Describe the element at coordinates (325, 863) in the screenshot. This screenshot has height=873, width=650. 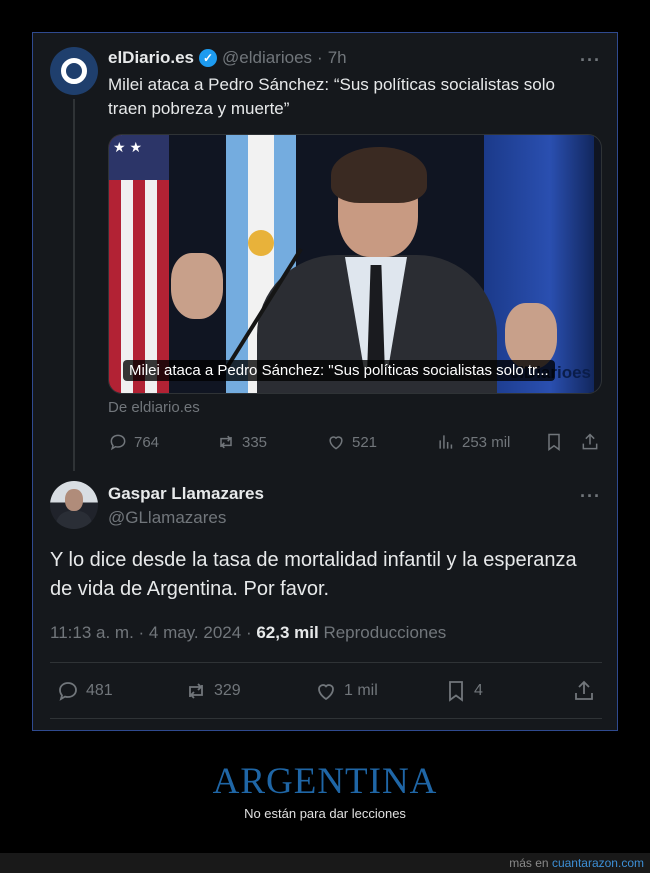
I see `site-footer-bar: más en cuantarazon.com` at that location.